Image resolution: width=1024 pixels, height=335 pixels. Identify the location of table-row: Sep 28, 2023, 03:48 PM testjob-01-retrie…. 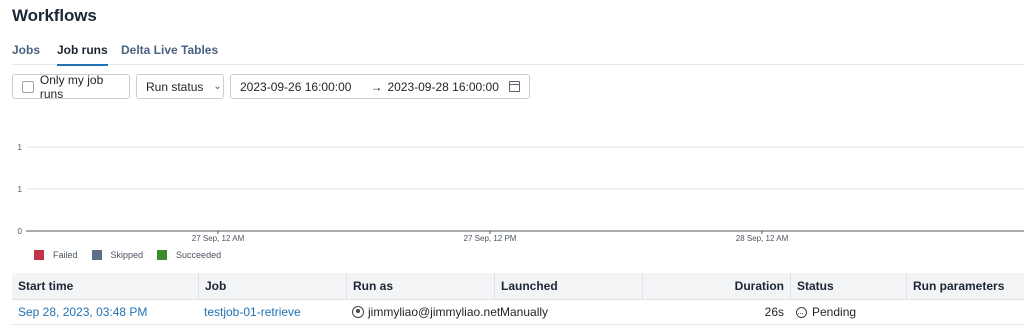
(518, 313).